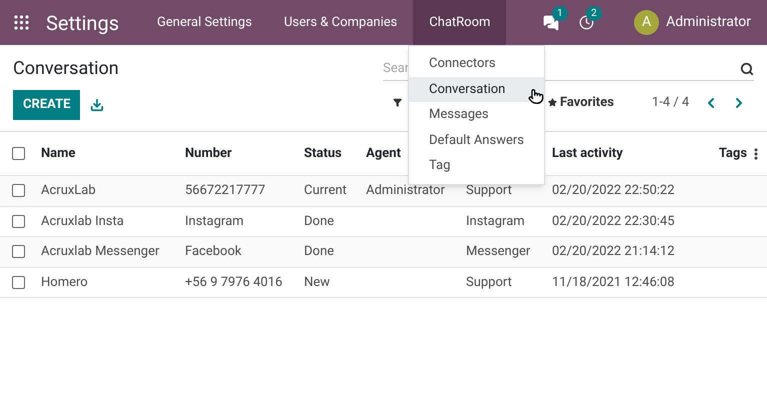 This screenshot has width=767, height=417. What do you see at coordinates (335, 154) in the screenshot?
I see `column-header: Status` at bounding box center [335, 154].